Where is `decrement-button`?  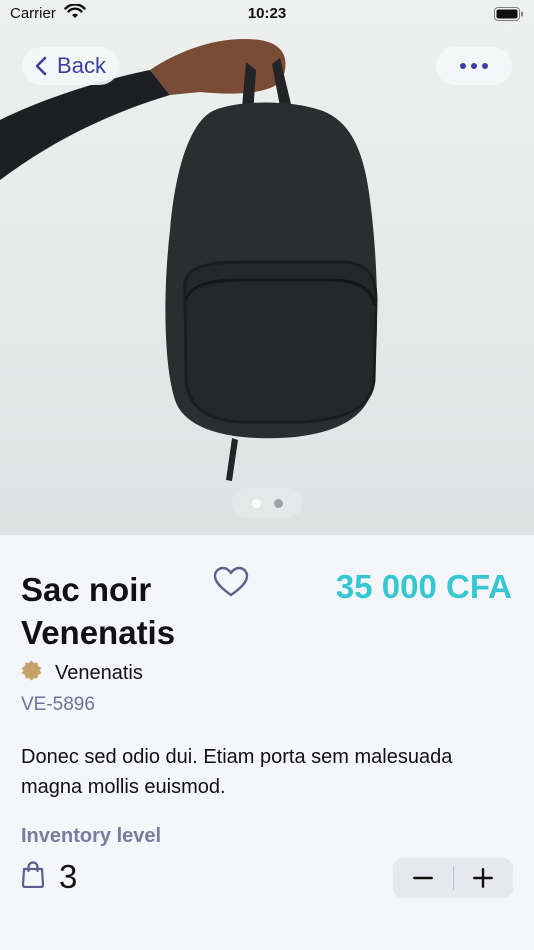 decrement-button is located at coordinates (423, 878).